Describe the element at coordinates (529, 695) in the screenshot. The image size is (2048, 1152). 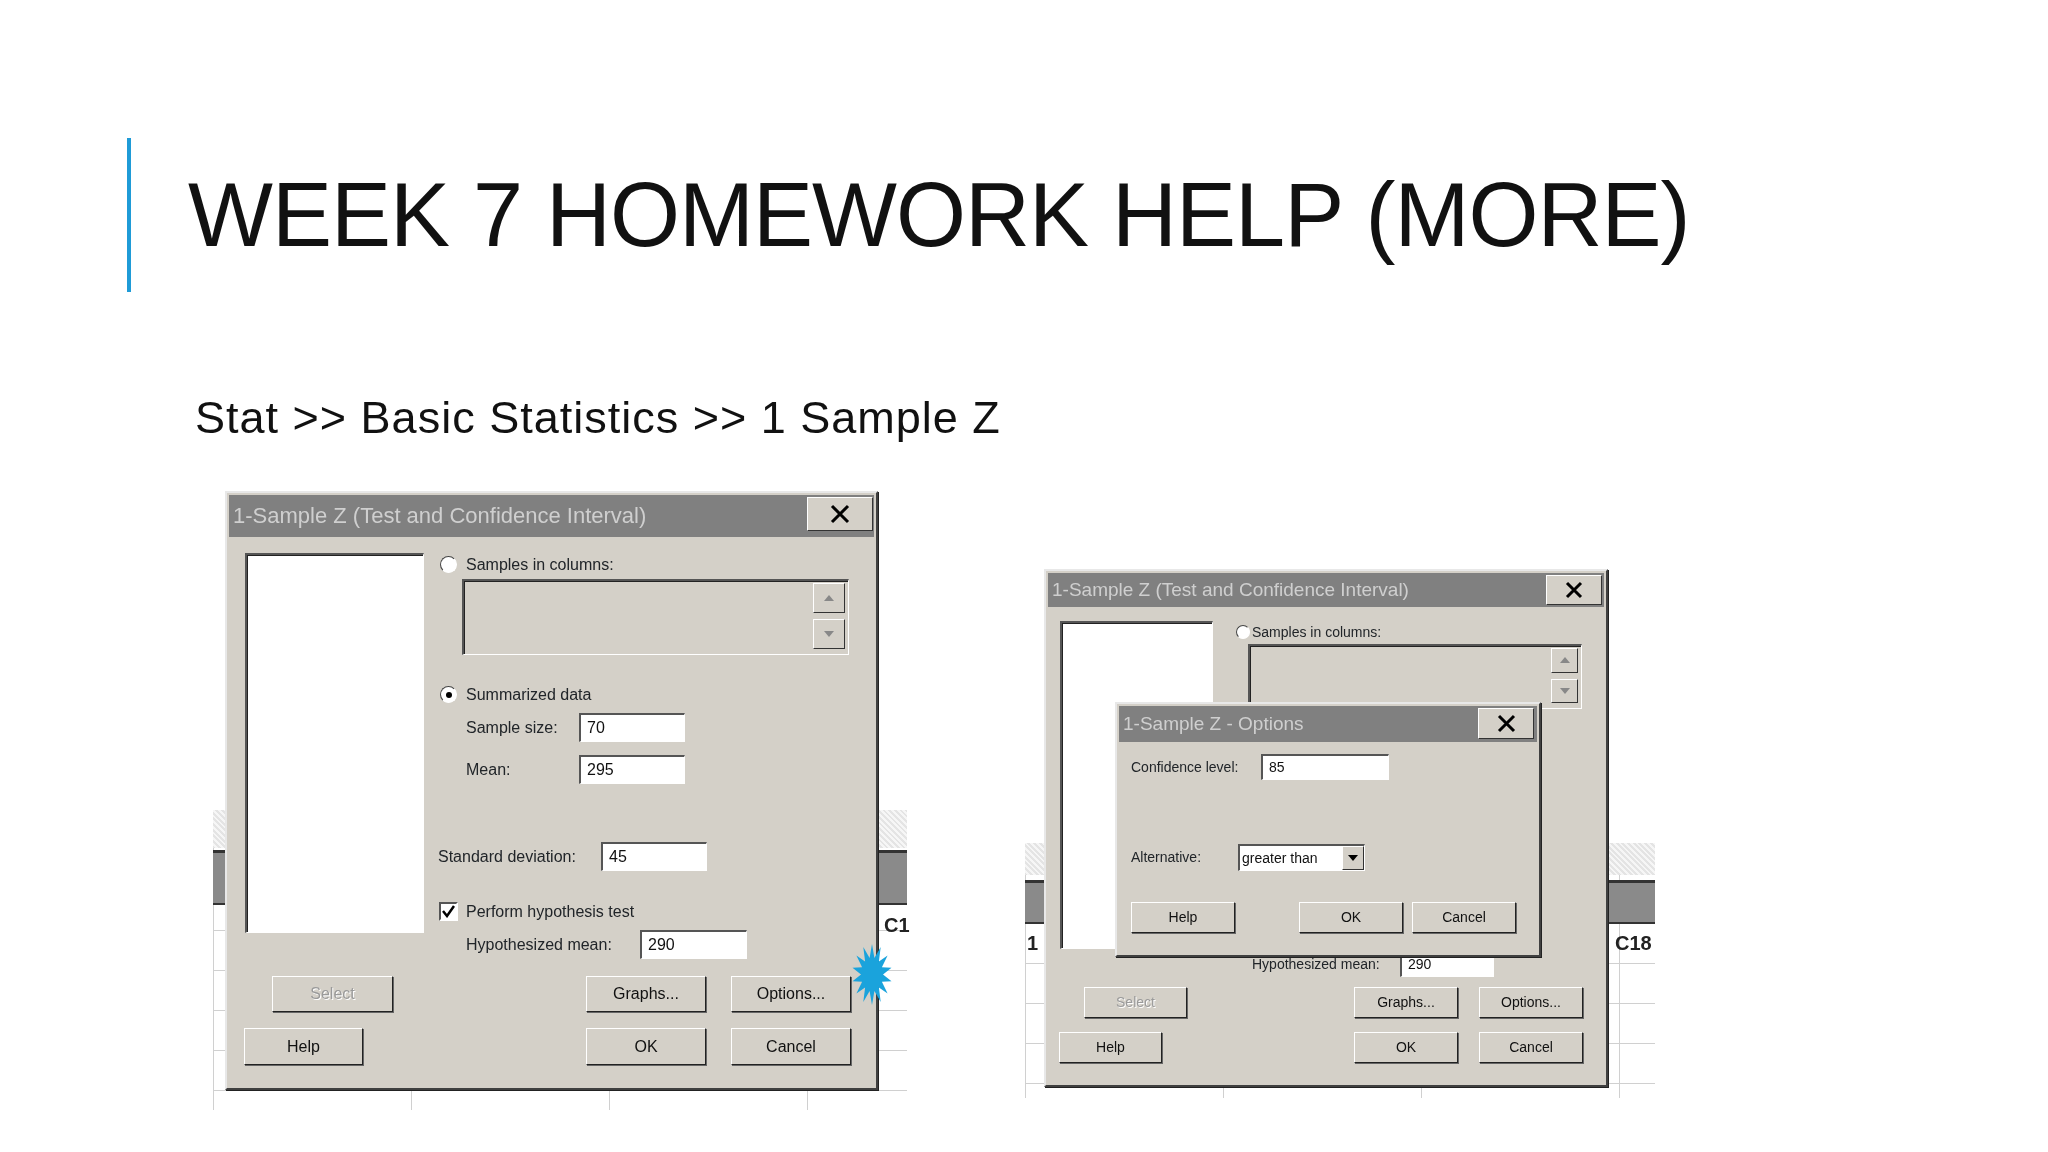
I see `radio-label: Summarized data` at that location.